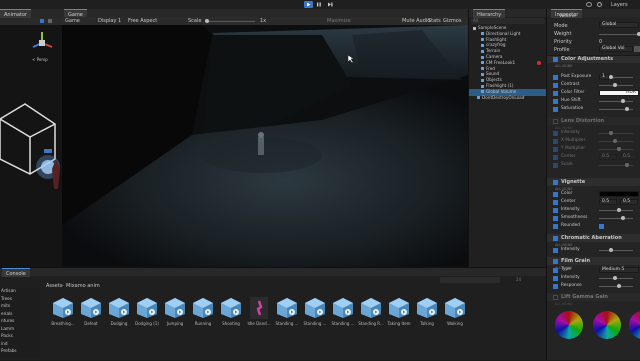 The width and height of the screenshot is (640, 361). I want to click on asset-item: Dodging (1), so click(147, 315).